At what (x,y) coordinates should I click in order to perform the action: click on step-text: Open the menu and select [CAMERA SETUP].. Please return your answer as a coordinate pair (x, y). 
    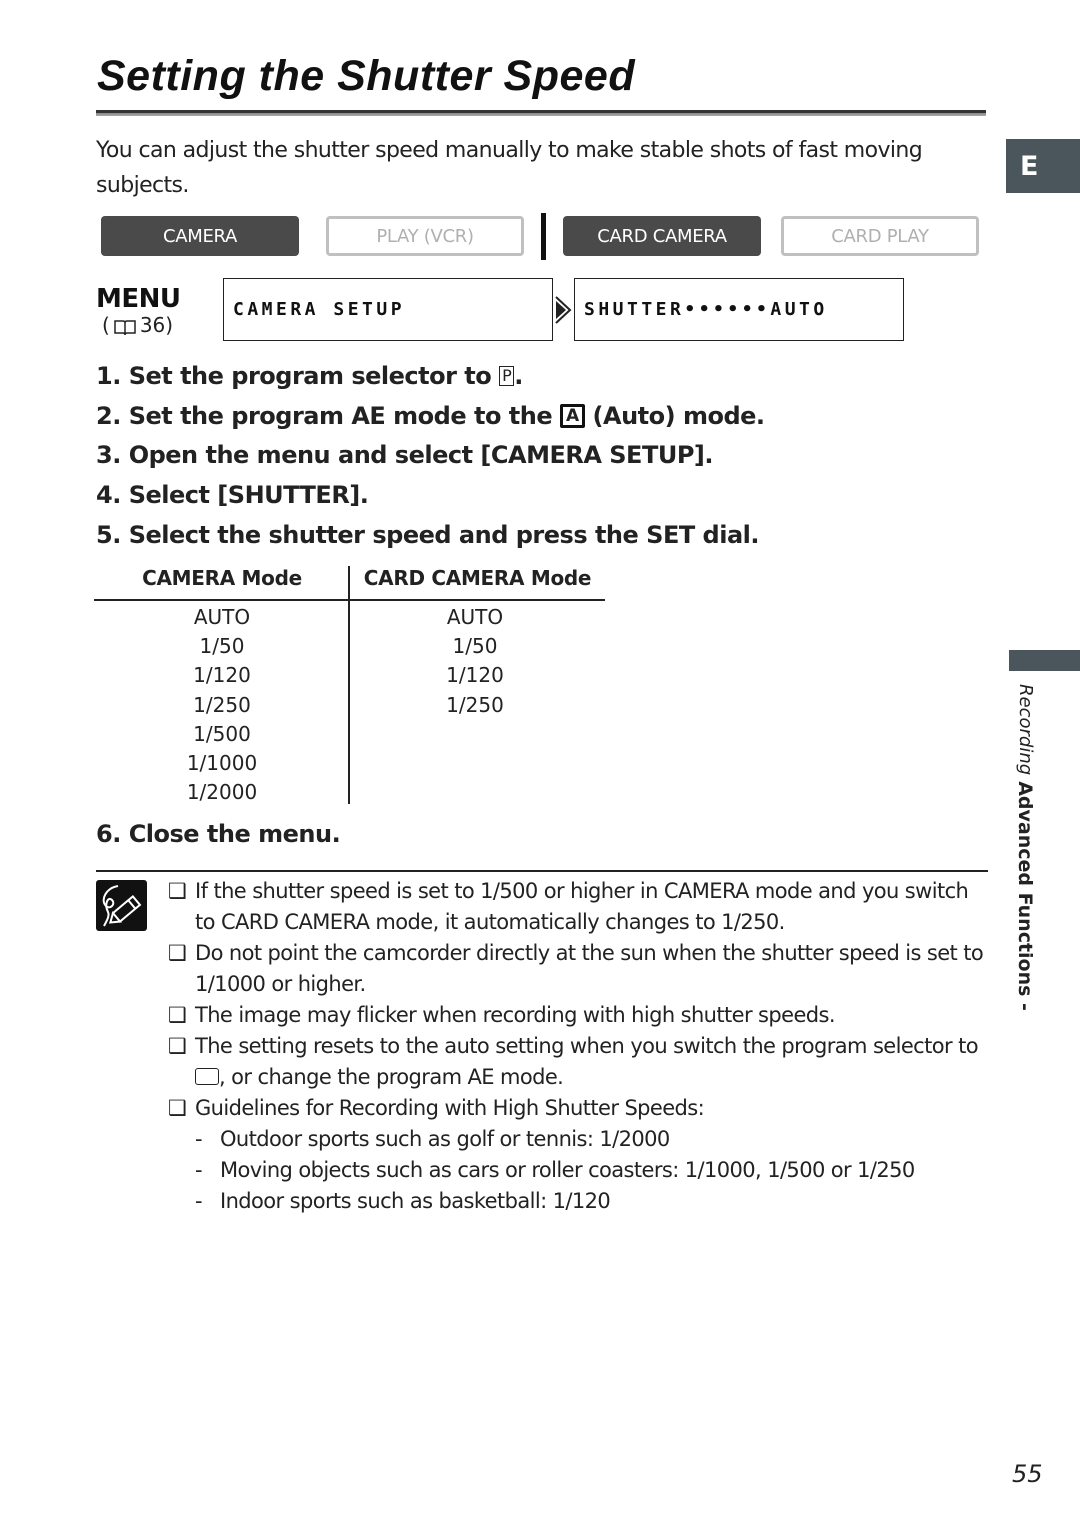
    Looking at the image, I should click on (421, 455).